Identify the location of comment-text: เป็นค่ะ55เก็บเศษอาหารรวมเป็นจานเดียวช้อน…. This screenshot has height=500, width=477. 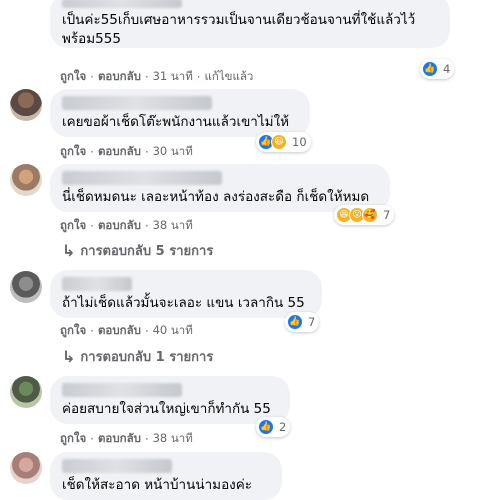
(239, 29).